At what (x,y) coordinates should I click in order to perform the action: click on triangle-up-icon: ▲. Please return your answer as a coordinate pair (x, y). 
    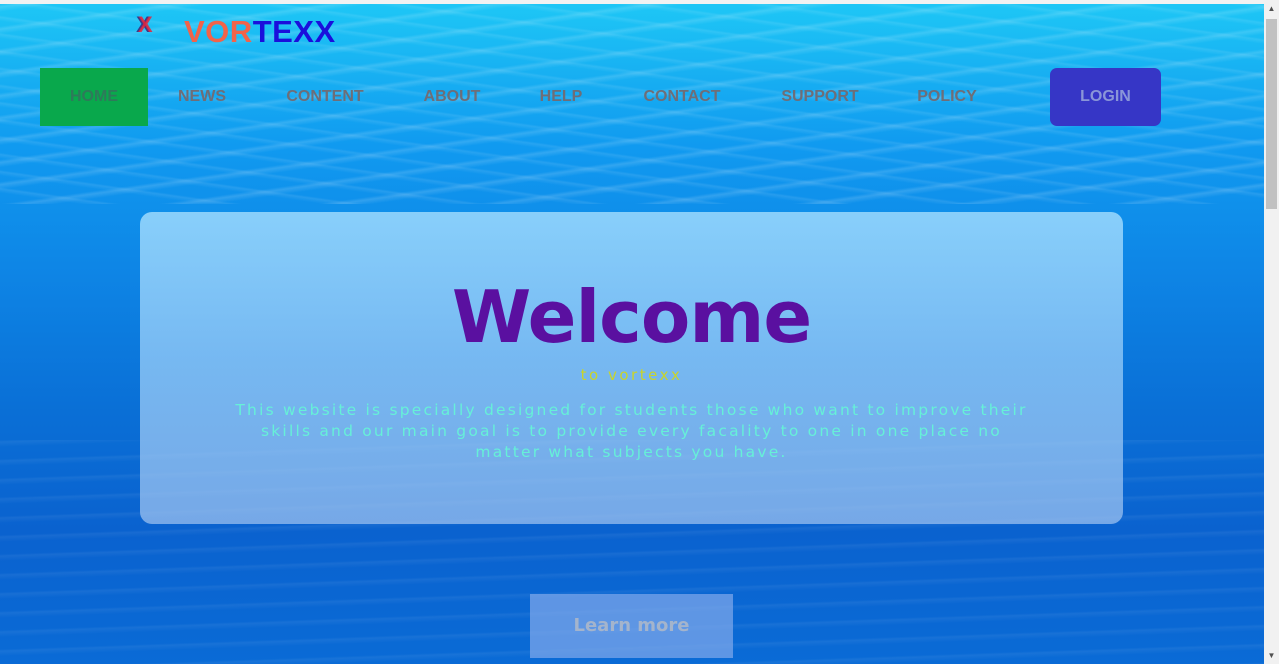
    Looking at the image, I should click on (1271, 8).